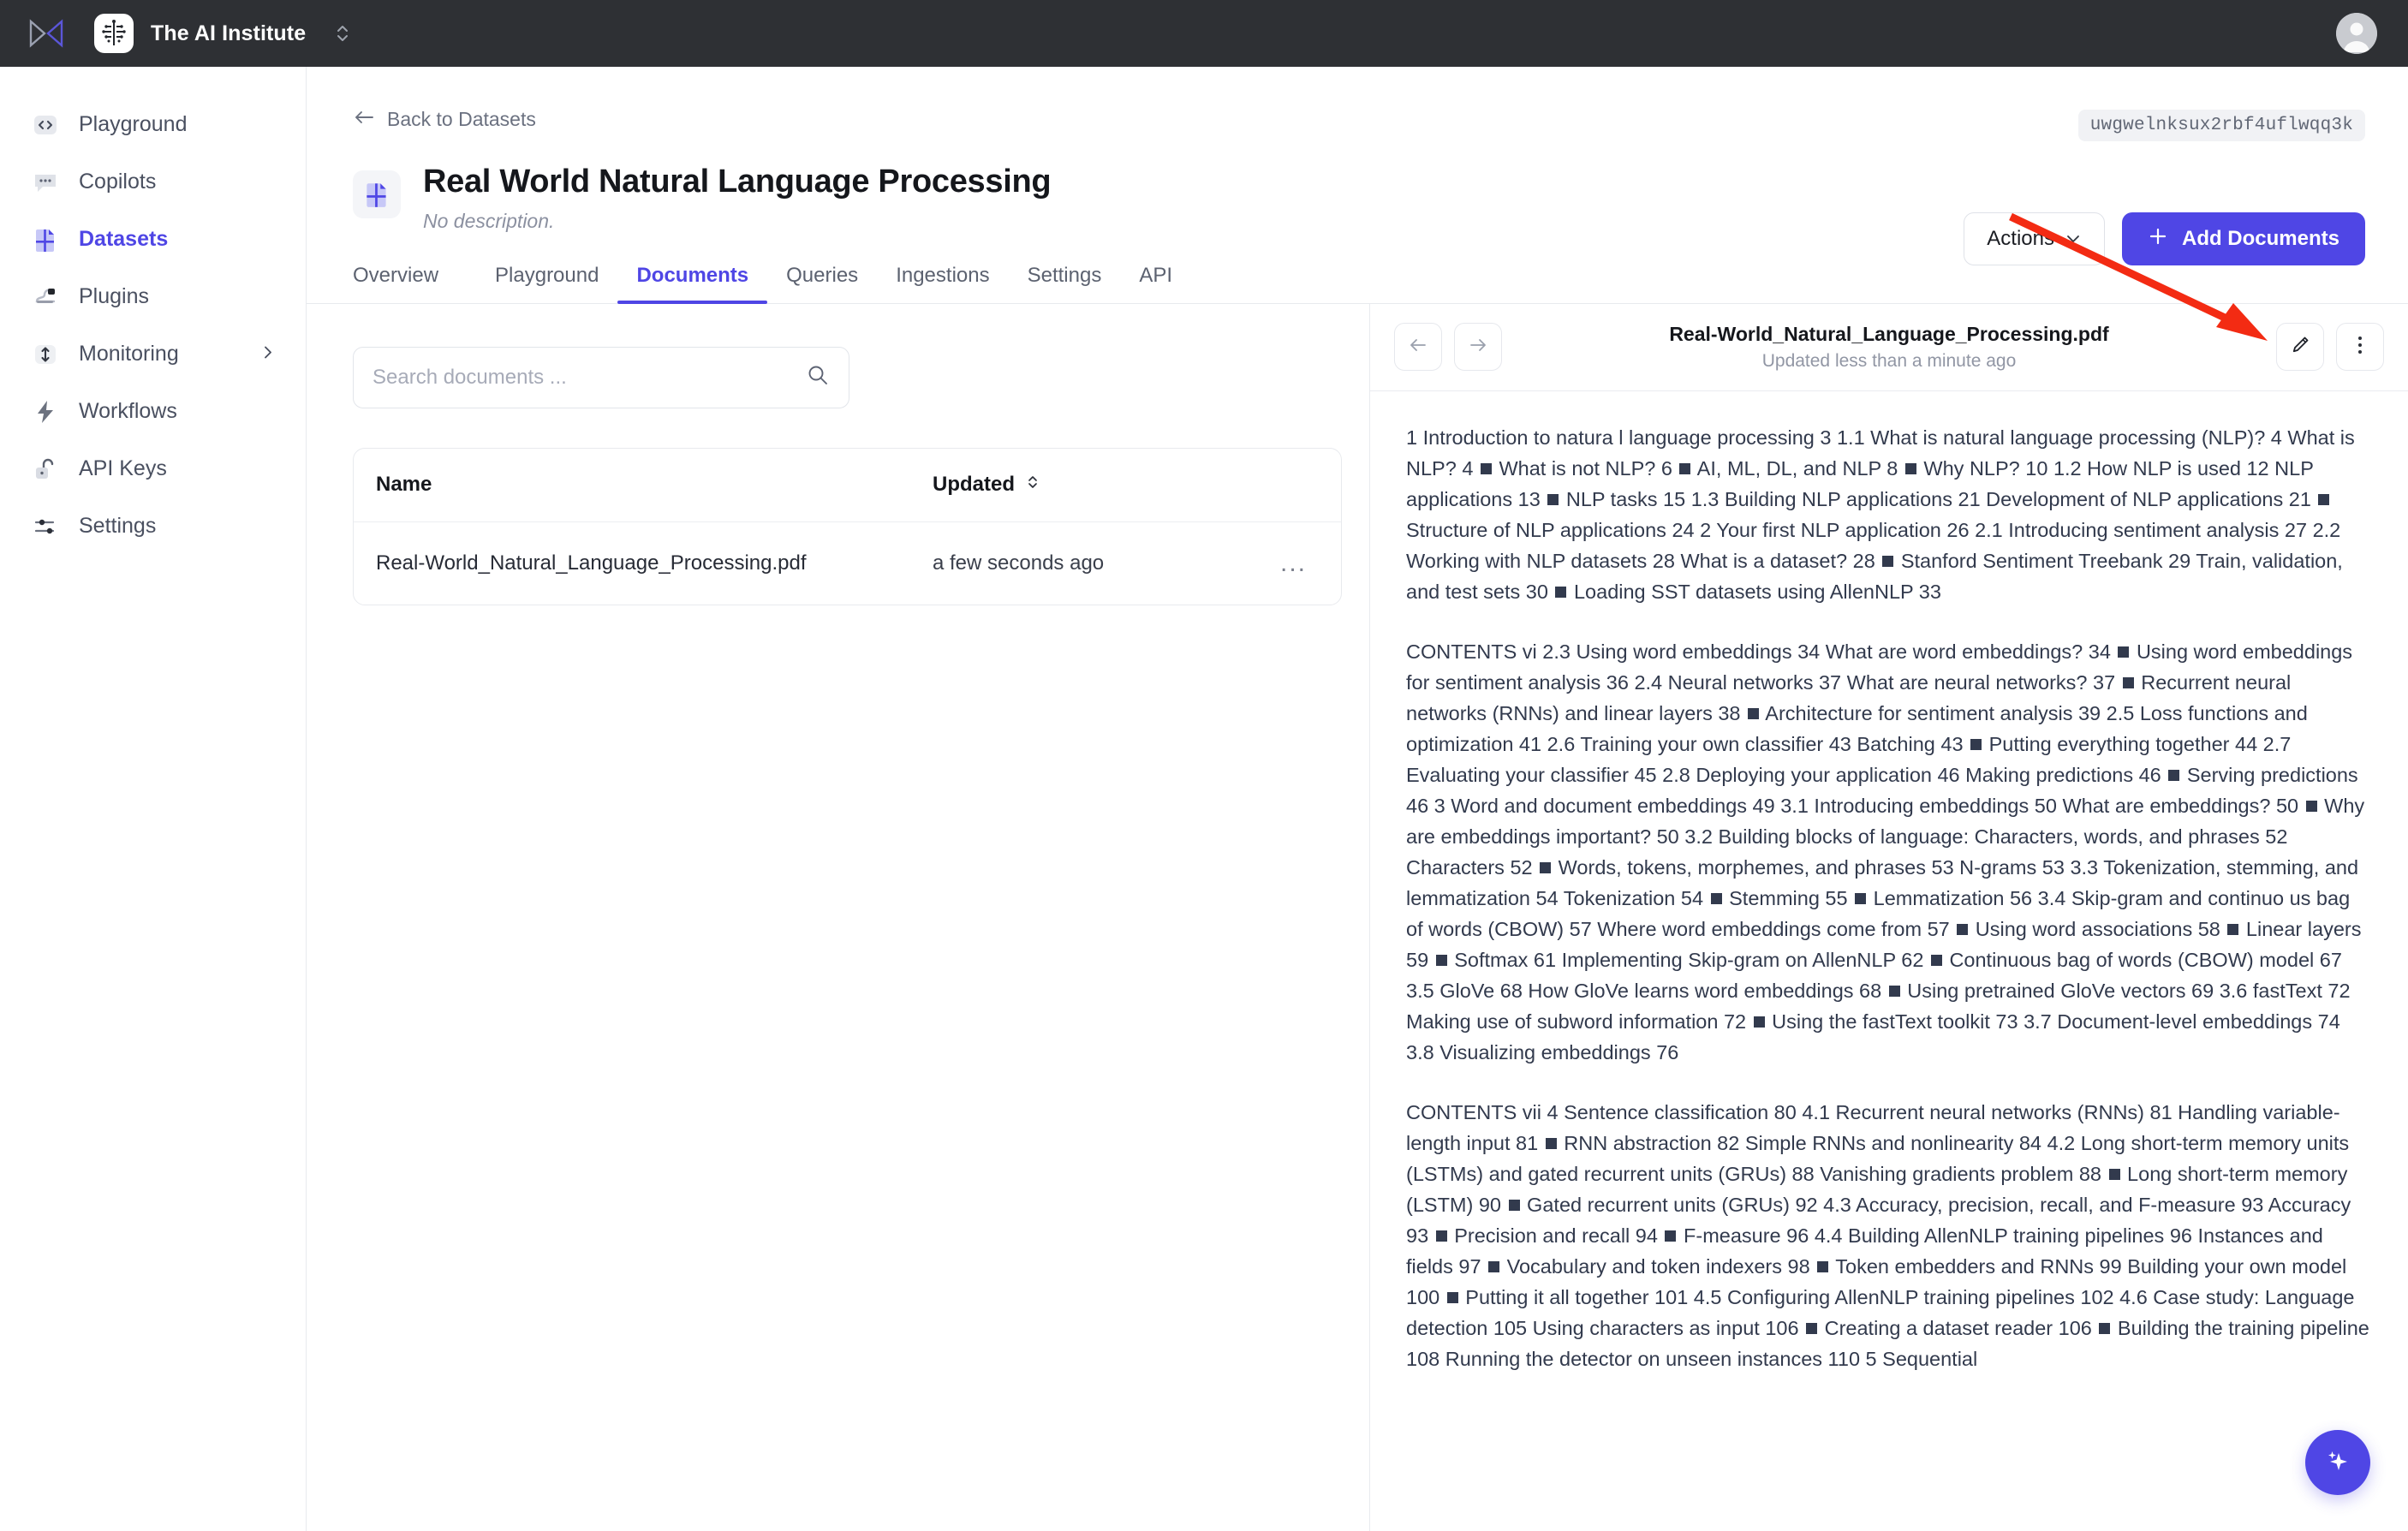  Describe the element at coordinates (818, 377) in the screenshot. I see `search-icon` at that location.